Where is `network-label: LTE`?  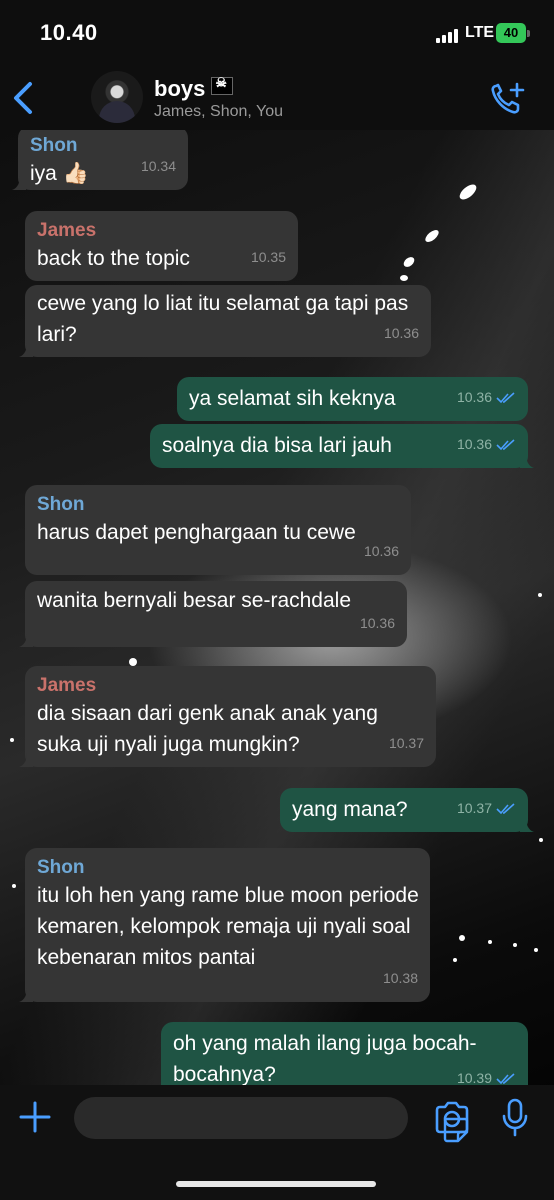 network-label: LTE is located at coordinates (480, 32).